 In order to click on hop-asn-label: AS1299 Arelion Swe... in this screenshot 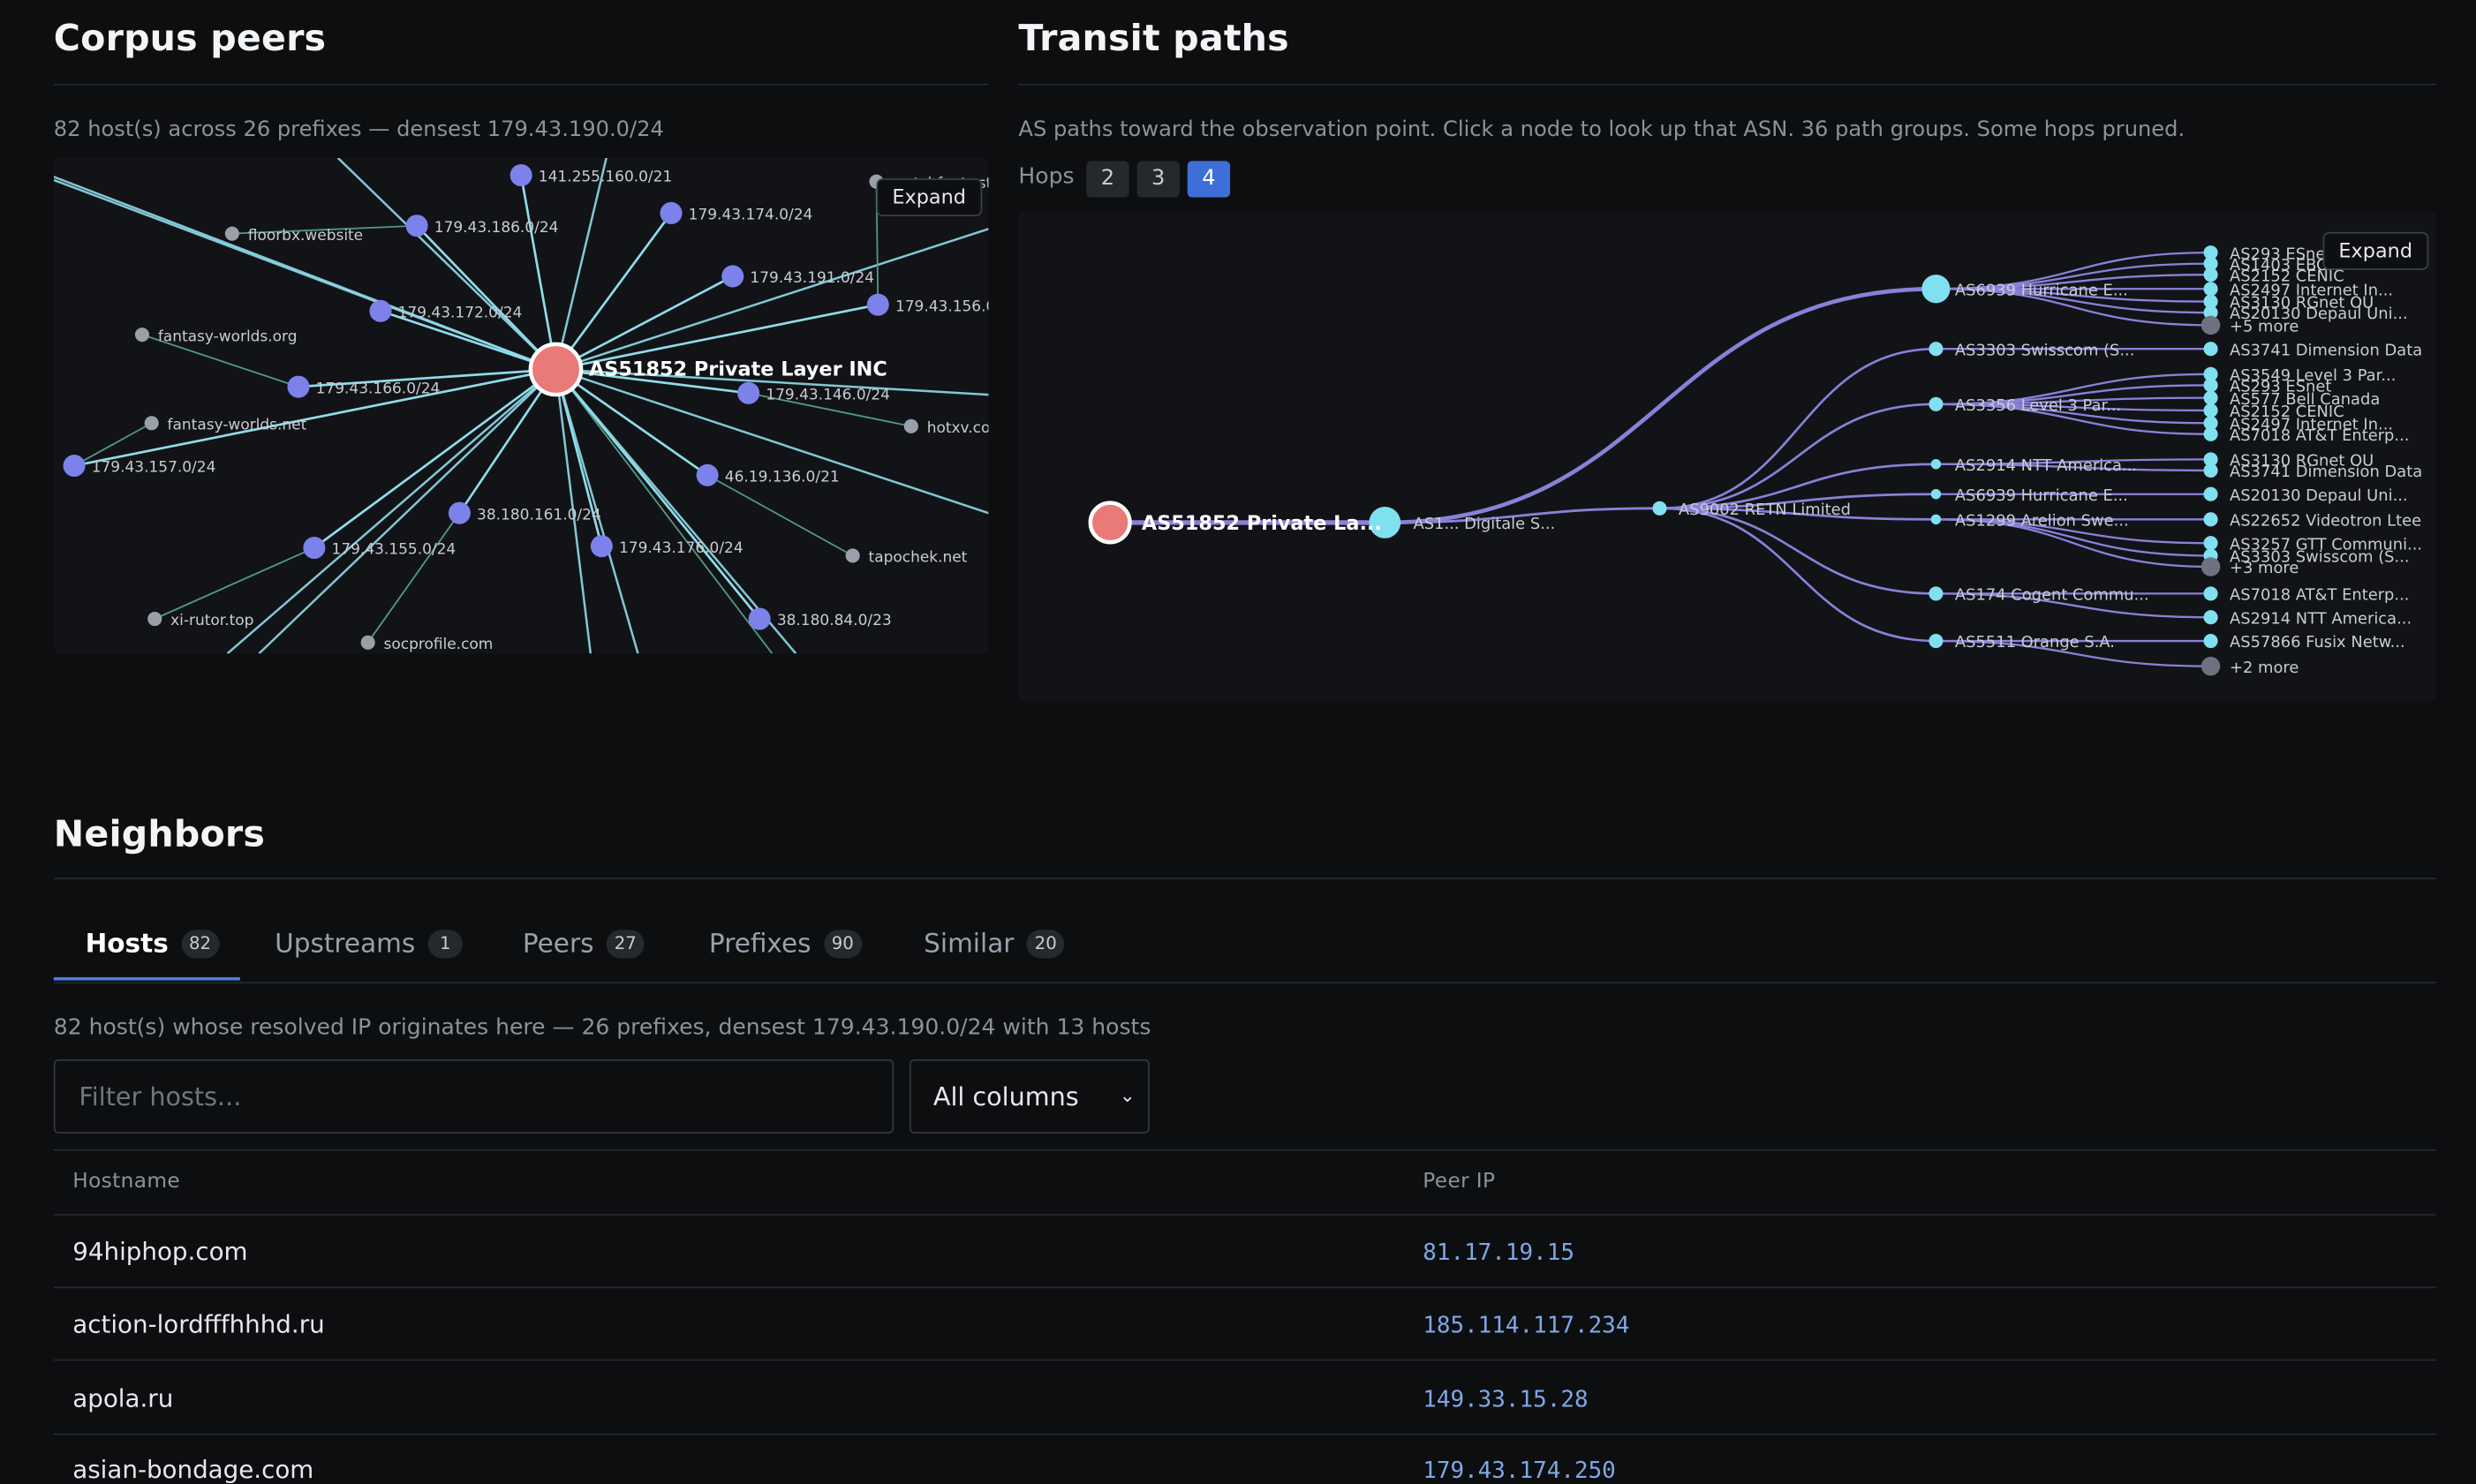, I will do `click(2042, 520)`.